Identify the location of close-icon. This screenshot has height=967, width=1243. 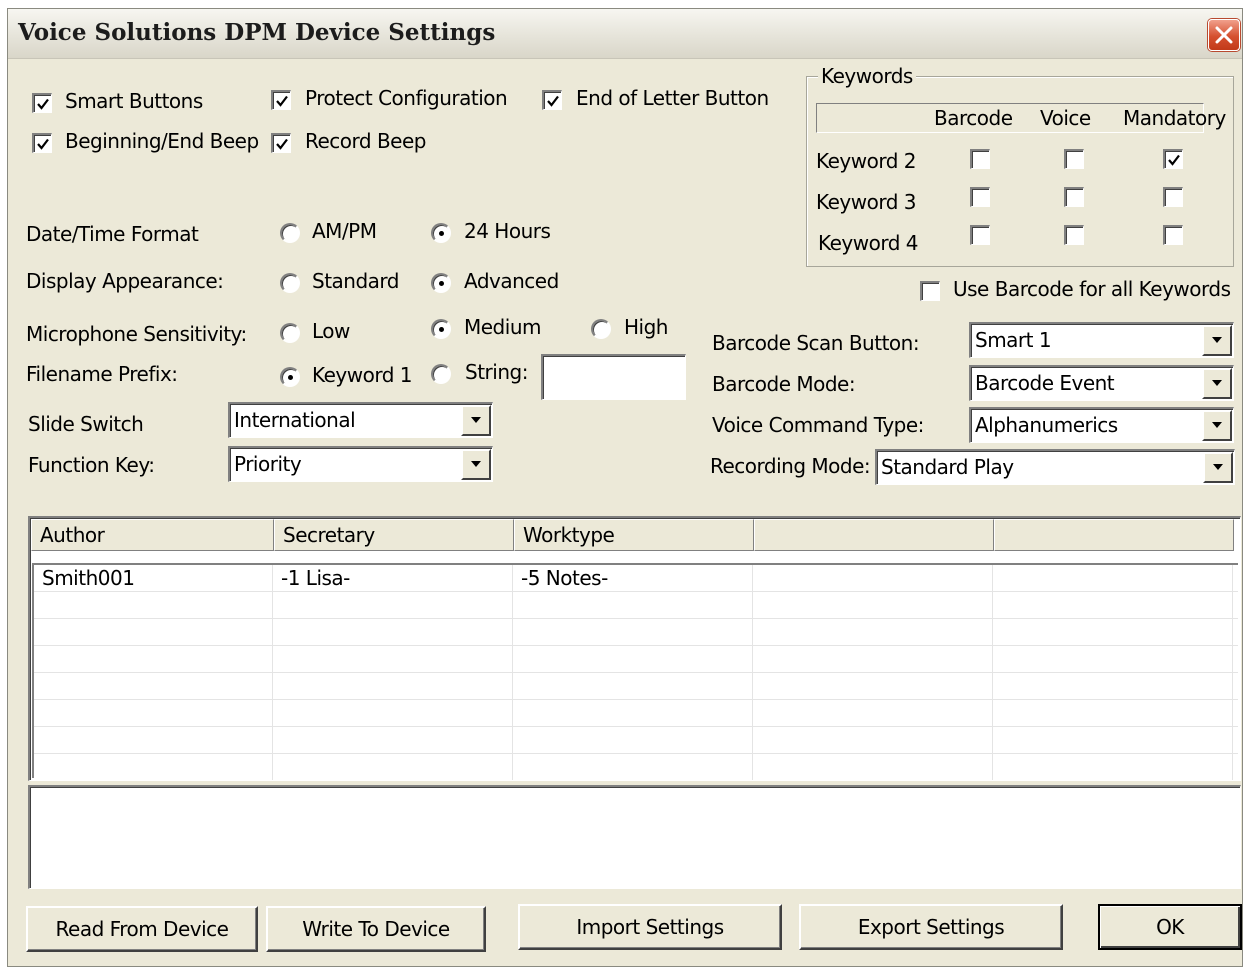
(1224, 35).